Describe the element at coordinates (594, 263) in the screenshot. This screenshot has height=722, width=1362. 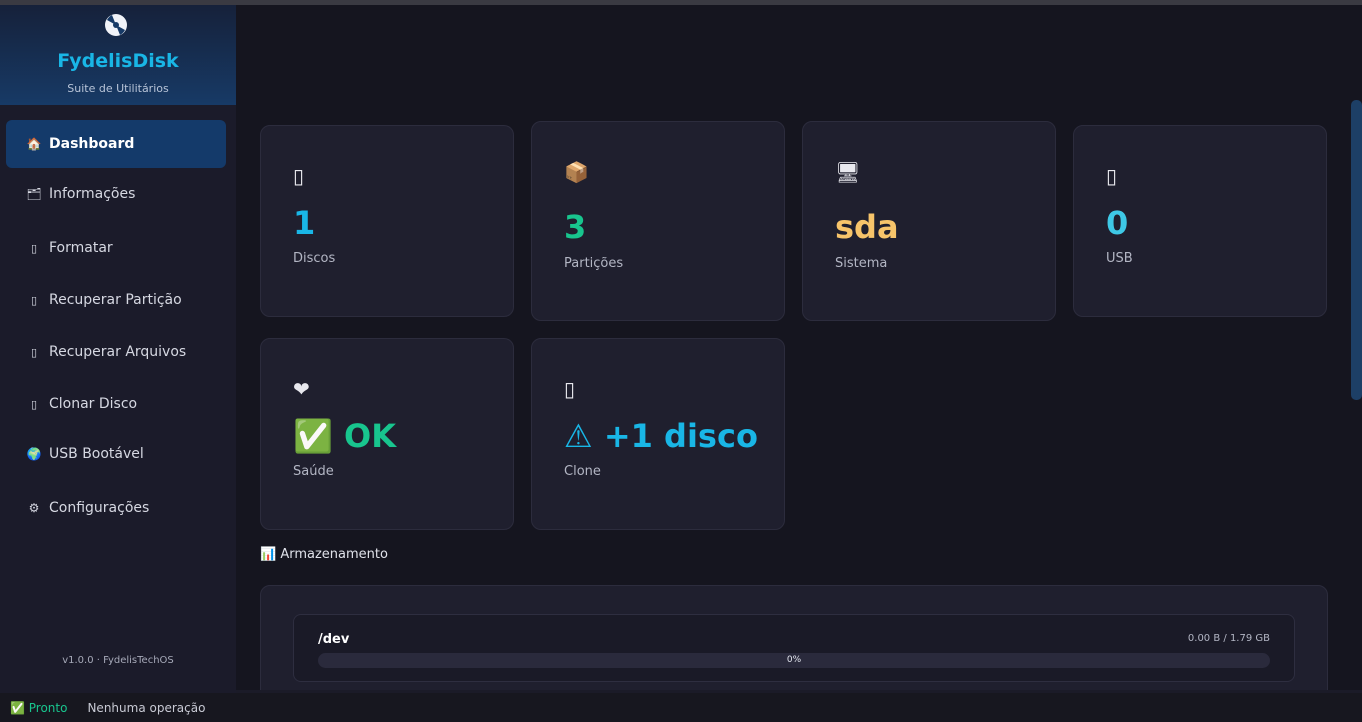
I see `stat-label: Partições` at that location.